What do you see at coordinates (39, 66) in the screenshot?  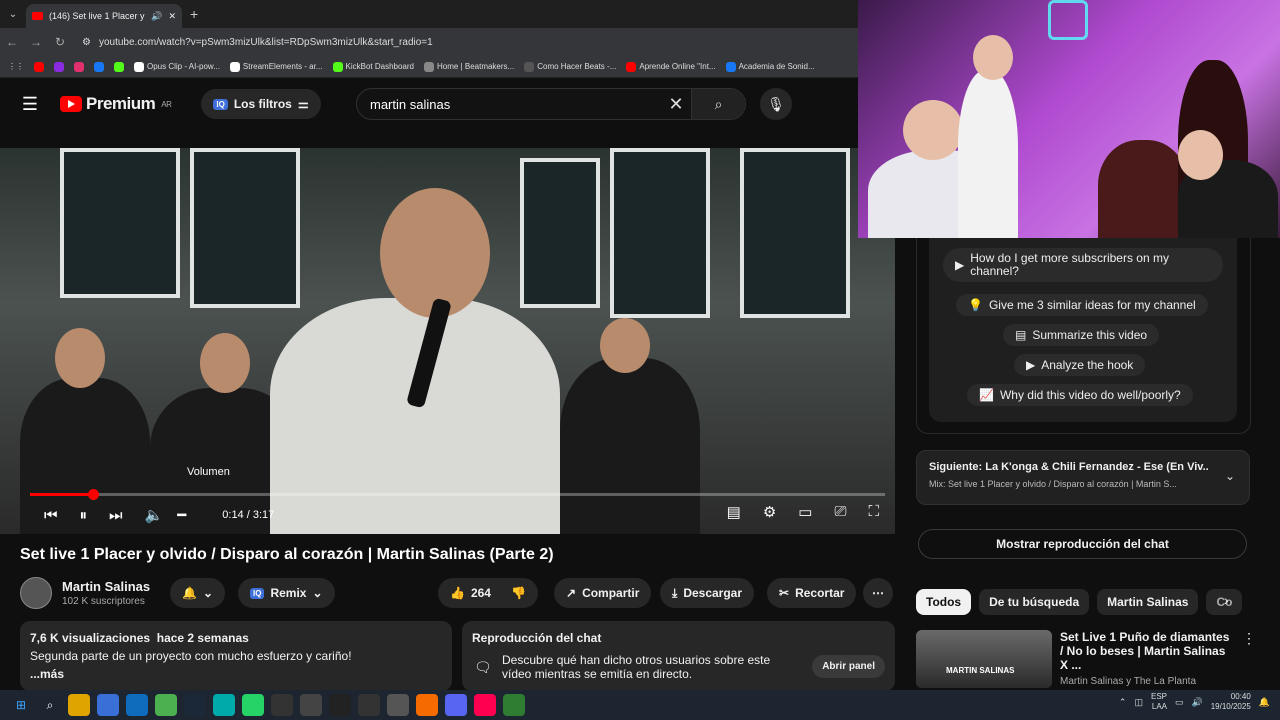 I see `youtube-bookmark-icon` at bounding box center [39, 66].